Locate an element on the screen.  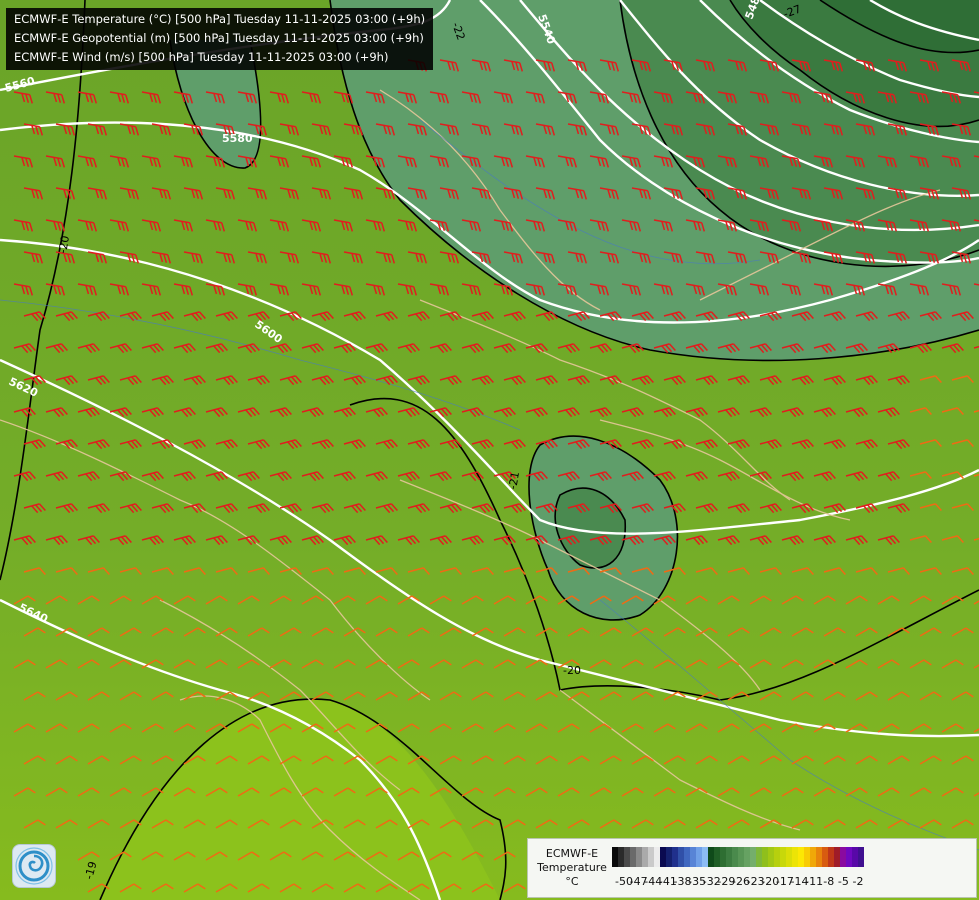
temperature-label: -20 is located at coordinates (572, 670).